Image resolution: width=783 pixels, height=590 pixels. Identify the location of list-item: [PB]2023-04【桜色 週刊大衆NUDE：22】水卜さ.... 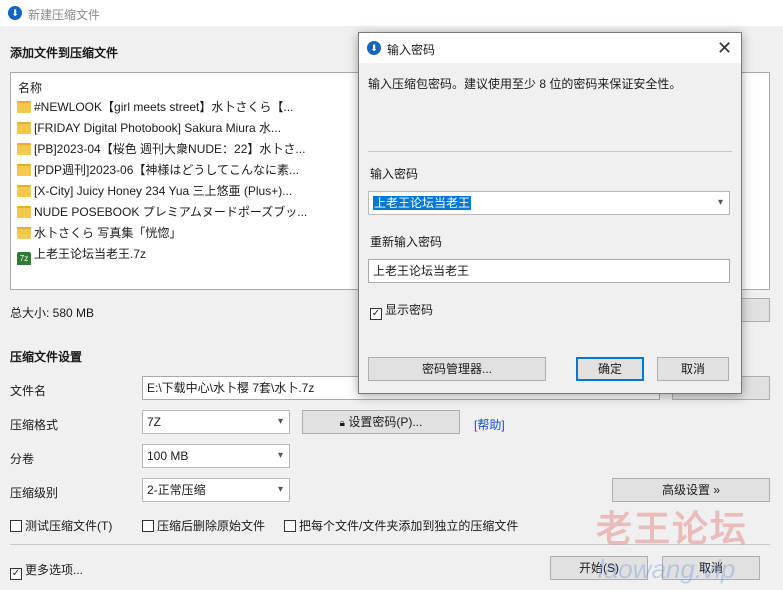
(167, 150).